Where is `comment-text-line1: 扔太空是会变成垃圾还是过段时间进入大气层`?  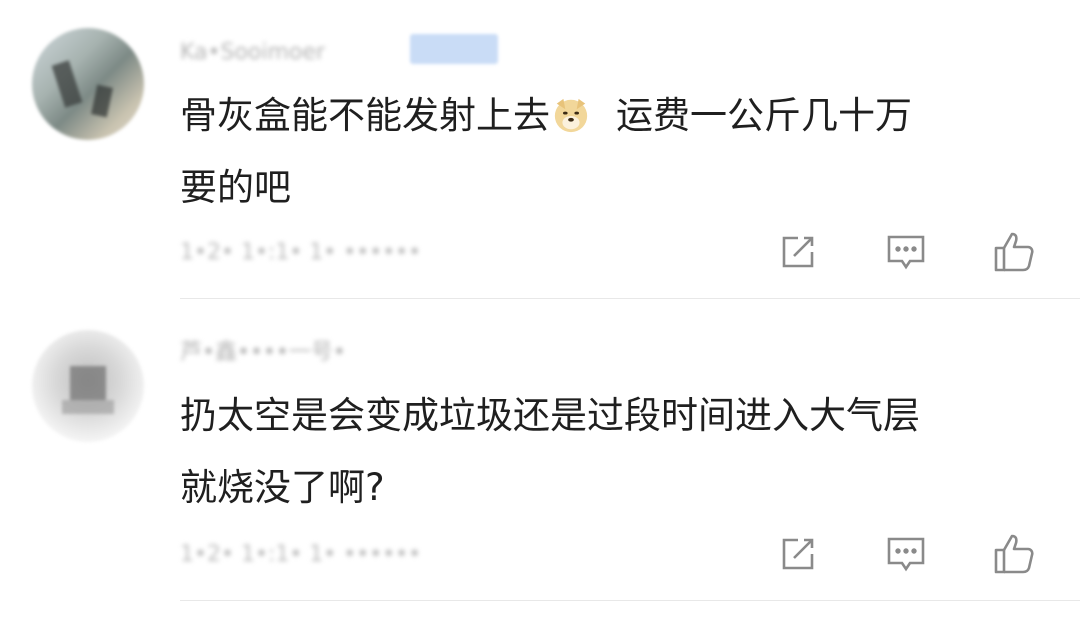
comment-text-line1: 扔太空是会变成垃圾还是过段时间进入大气层 is located at coordinates (550, 415).